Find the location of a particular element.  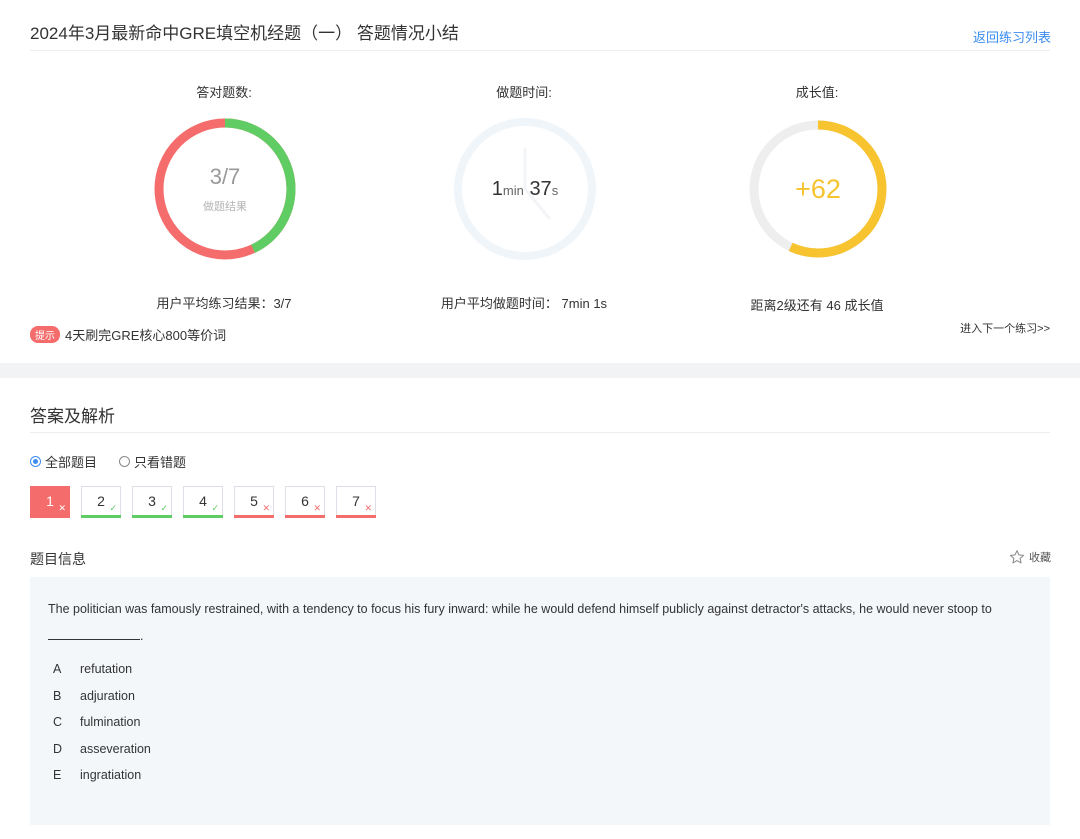

header-divider is located at coordinates (540, 50).